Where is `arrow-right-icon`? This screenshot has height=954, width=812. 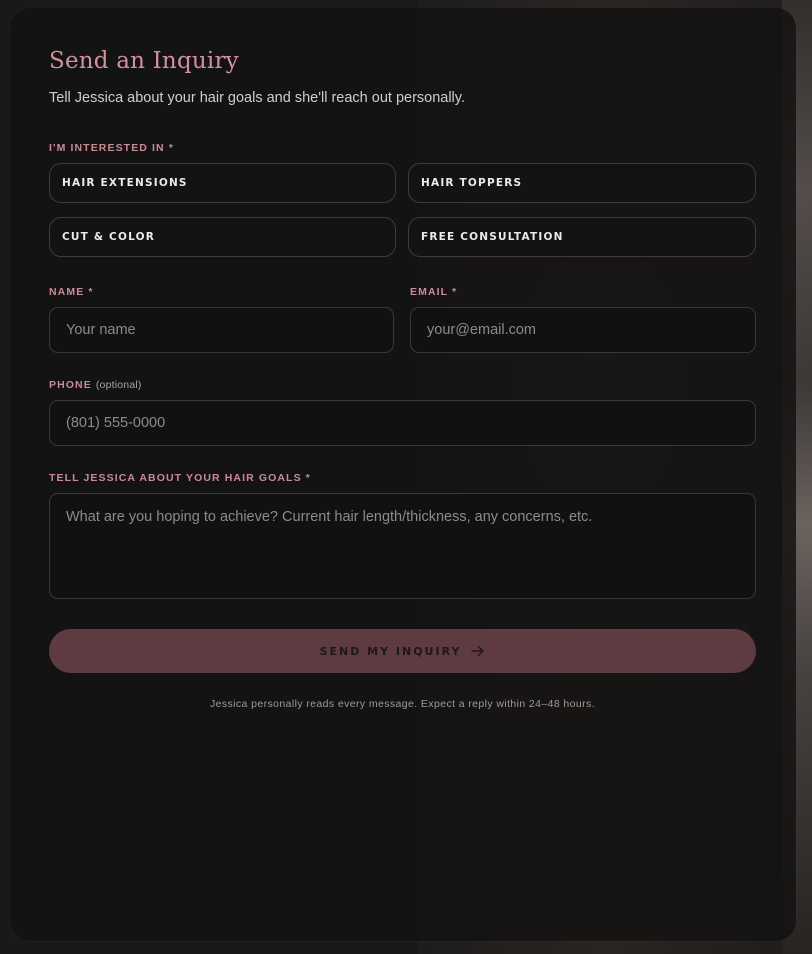 arrow-right-icon is located at coordinates (478, 651).